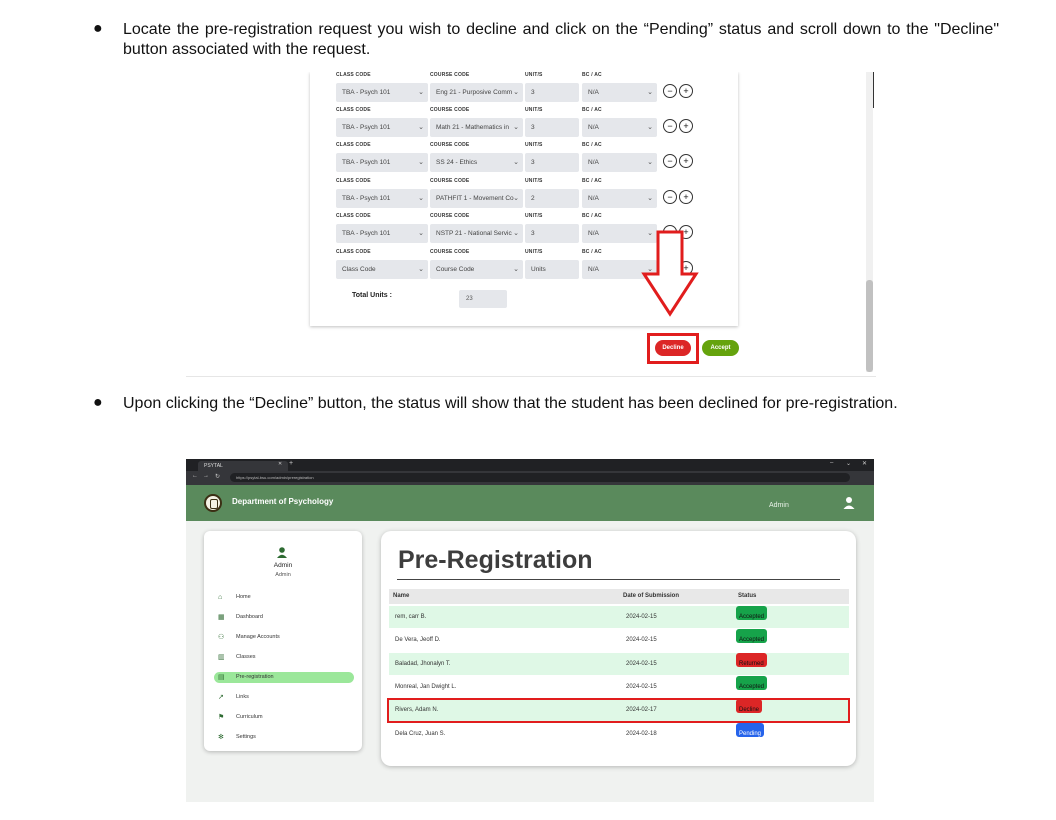 This screenshot has width=1056, height=820. I want to click on course-code-select: Course Code ⌄, so click(476, 269).